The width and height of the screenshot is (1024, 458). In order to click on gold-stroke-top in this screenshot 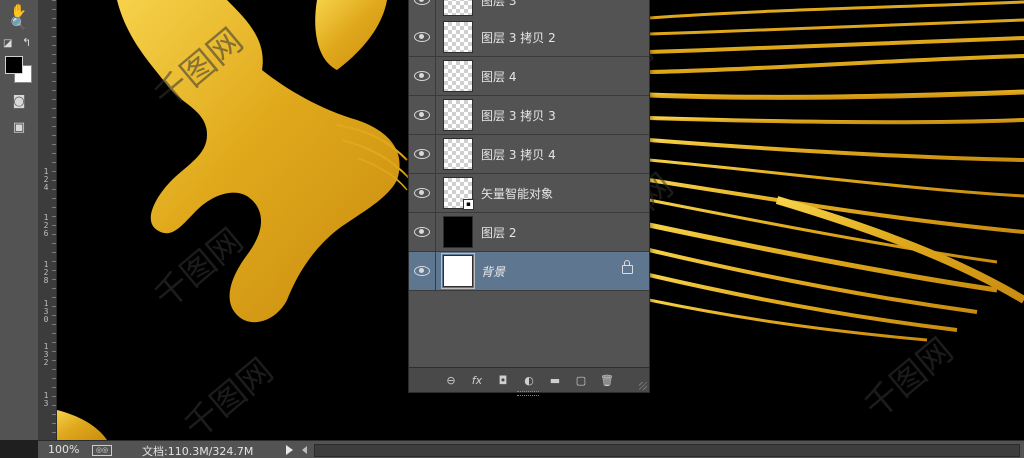, I will do `click(351, 35)`.